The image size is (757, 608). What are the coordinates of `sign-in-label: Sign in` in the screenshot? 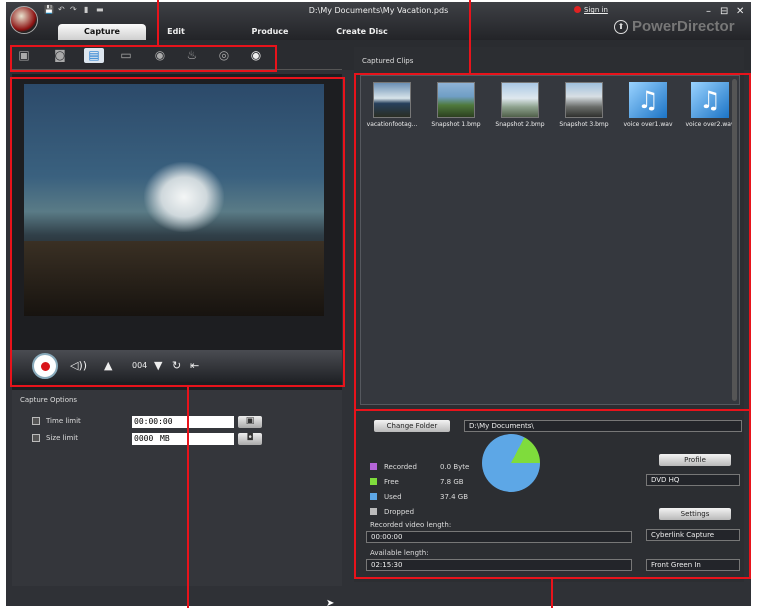 It's located at (596, 10).